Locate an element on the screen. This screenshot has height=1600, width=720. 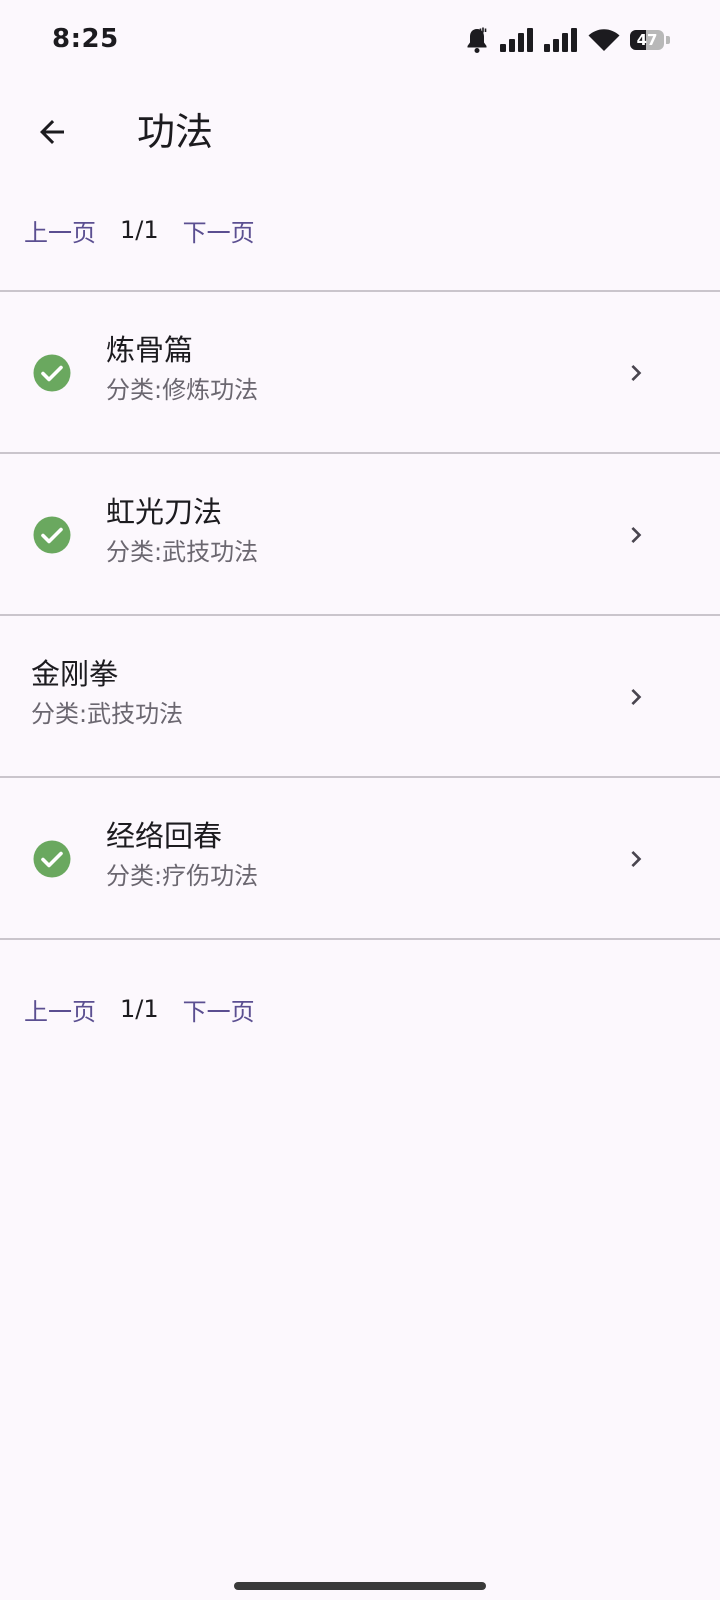
item-title: 经络回春 is located at coordinates (164, 836).